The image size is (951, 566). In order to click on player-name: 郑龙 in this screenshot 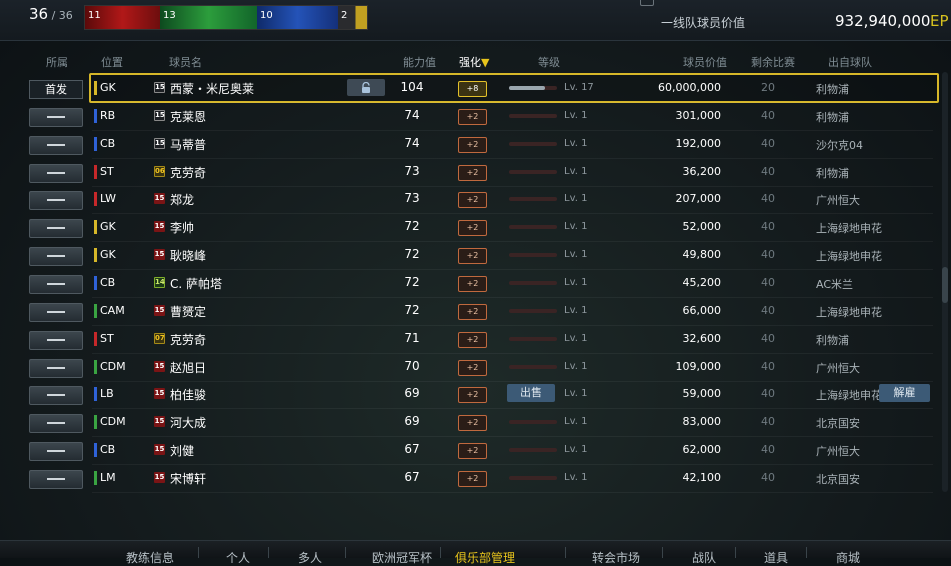, I will do `click(182, 199)`.